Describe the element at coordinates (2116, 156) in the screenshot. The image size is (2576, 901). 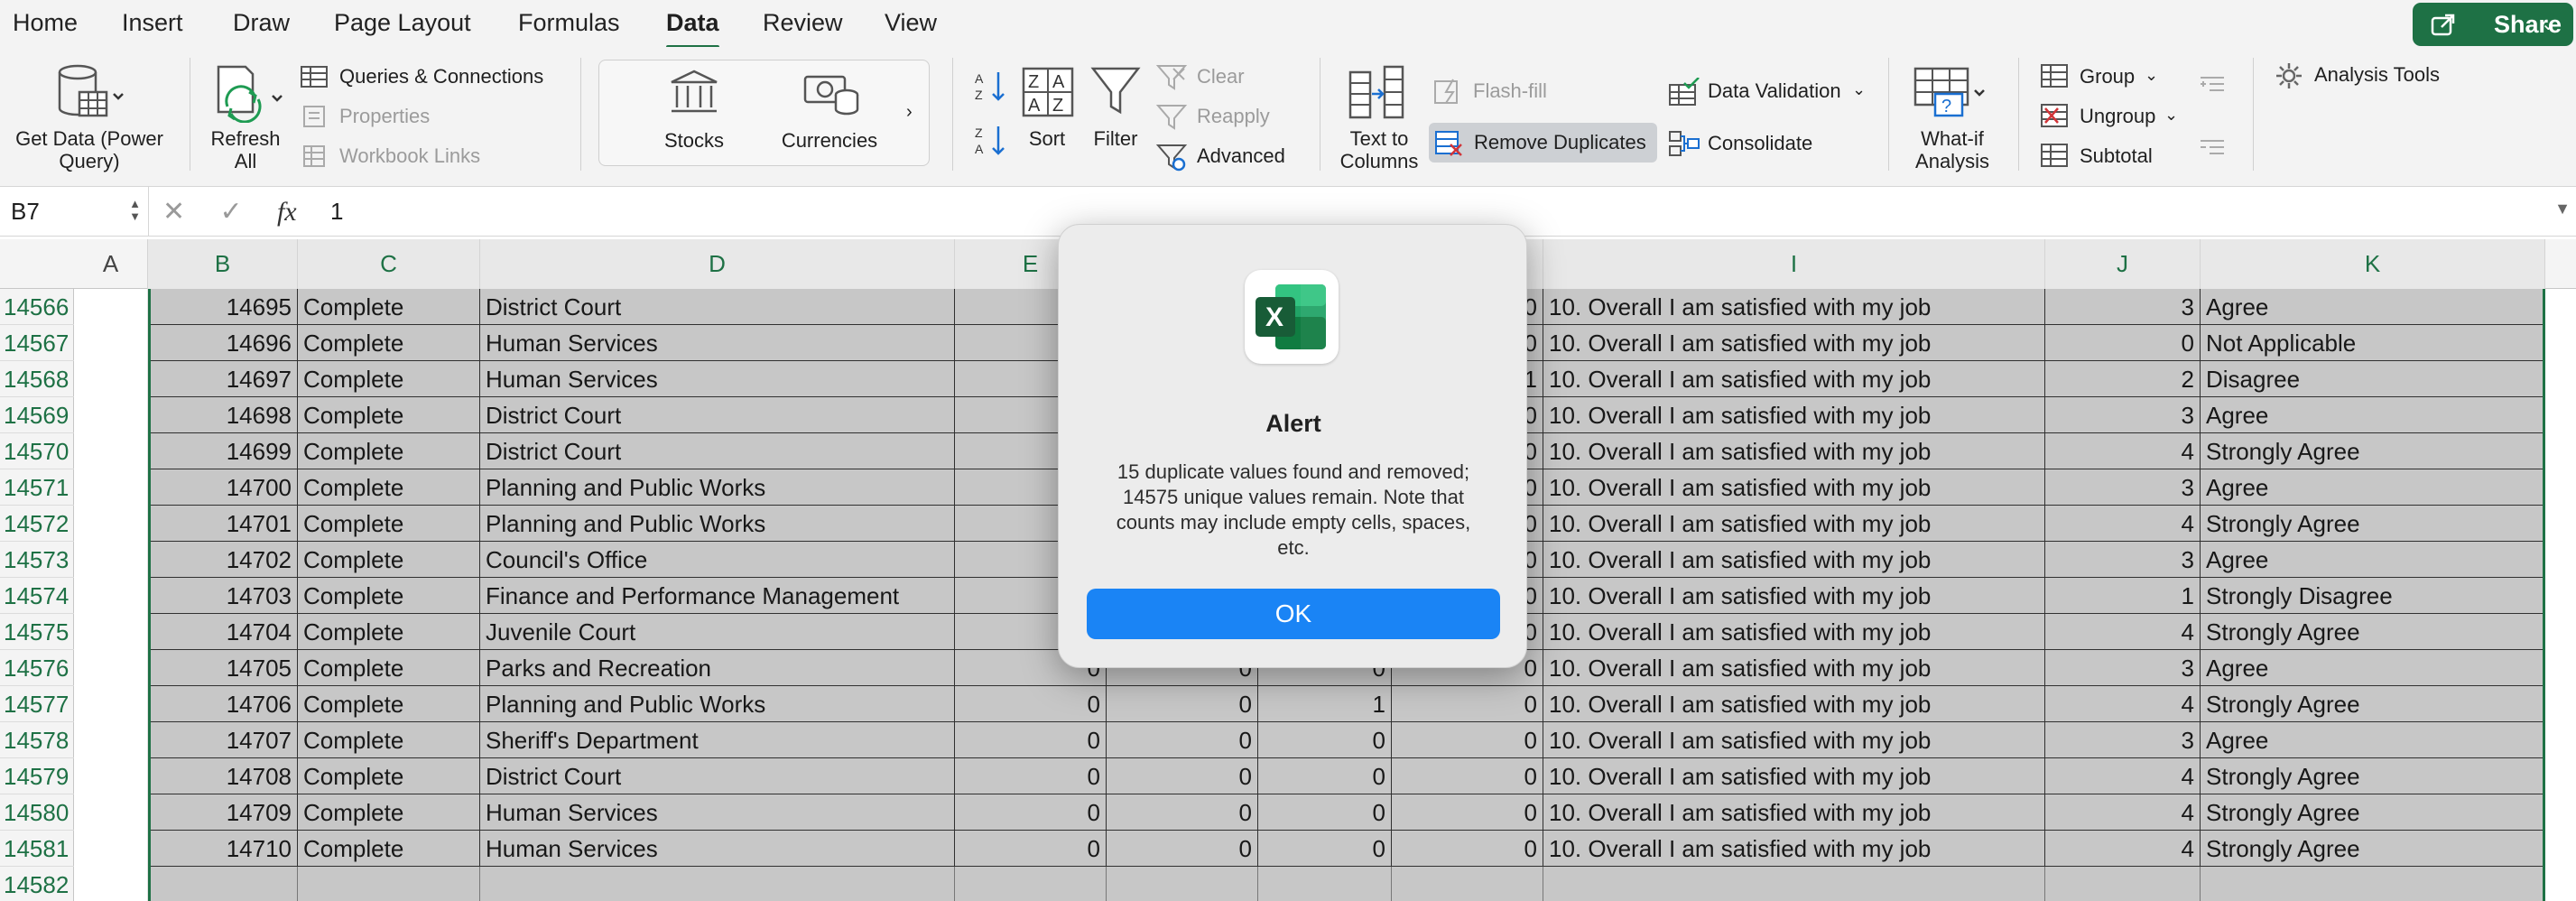
I see `subtotal-button: Subtotal` at that location.